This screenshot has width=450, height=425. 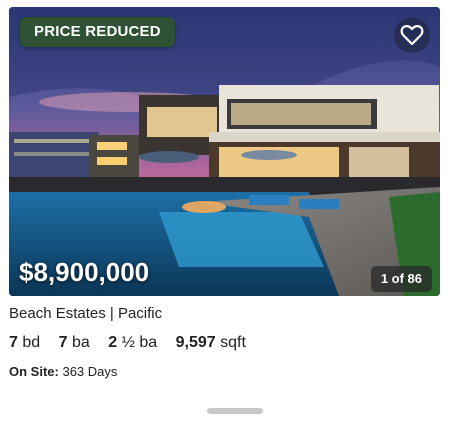 I want to click on half-baths-stat: 2 ½ ba, so click(x=132, y=342).